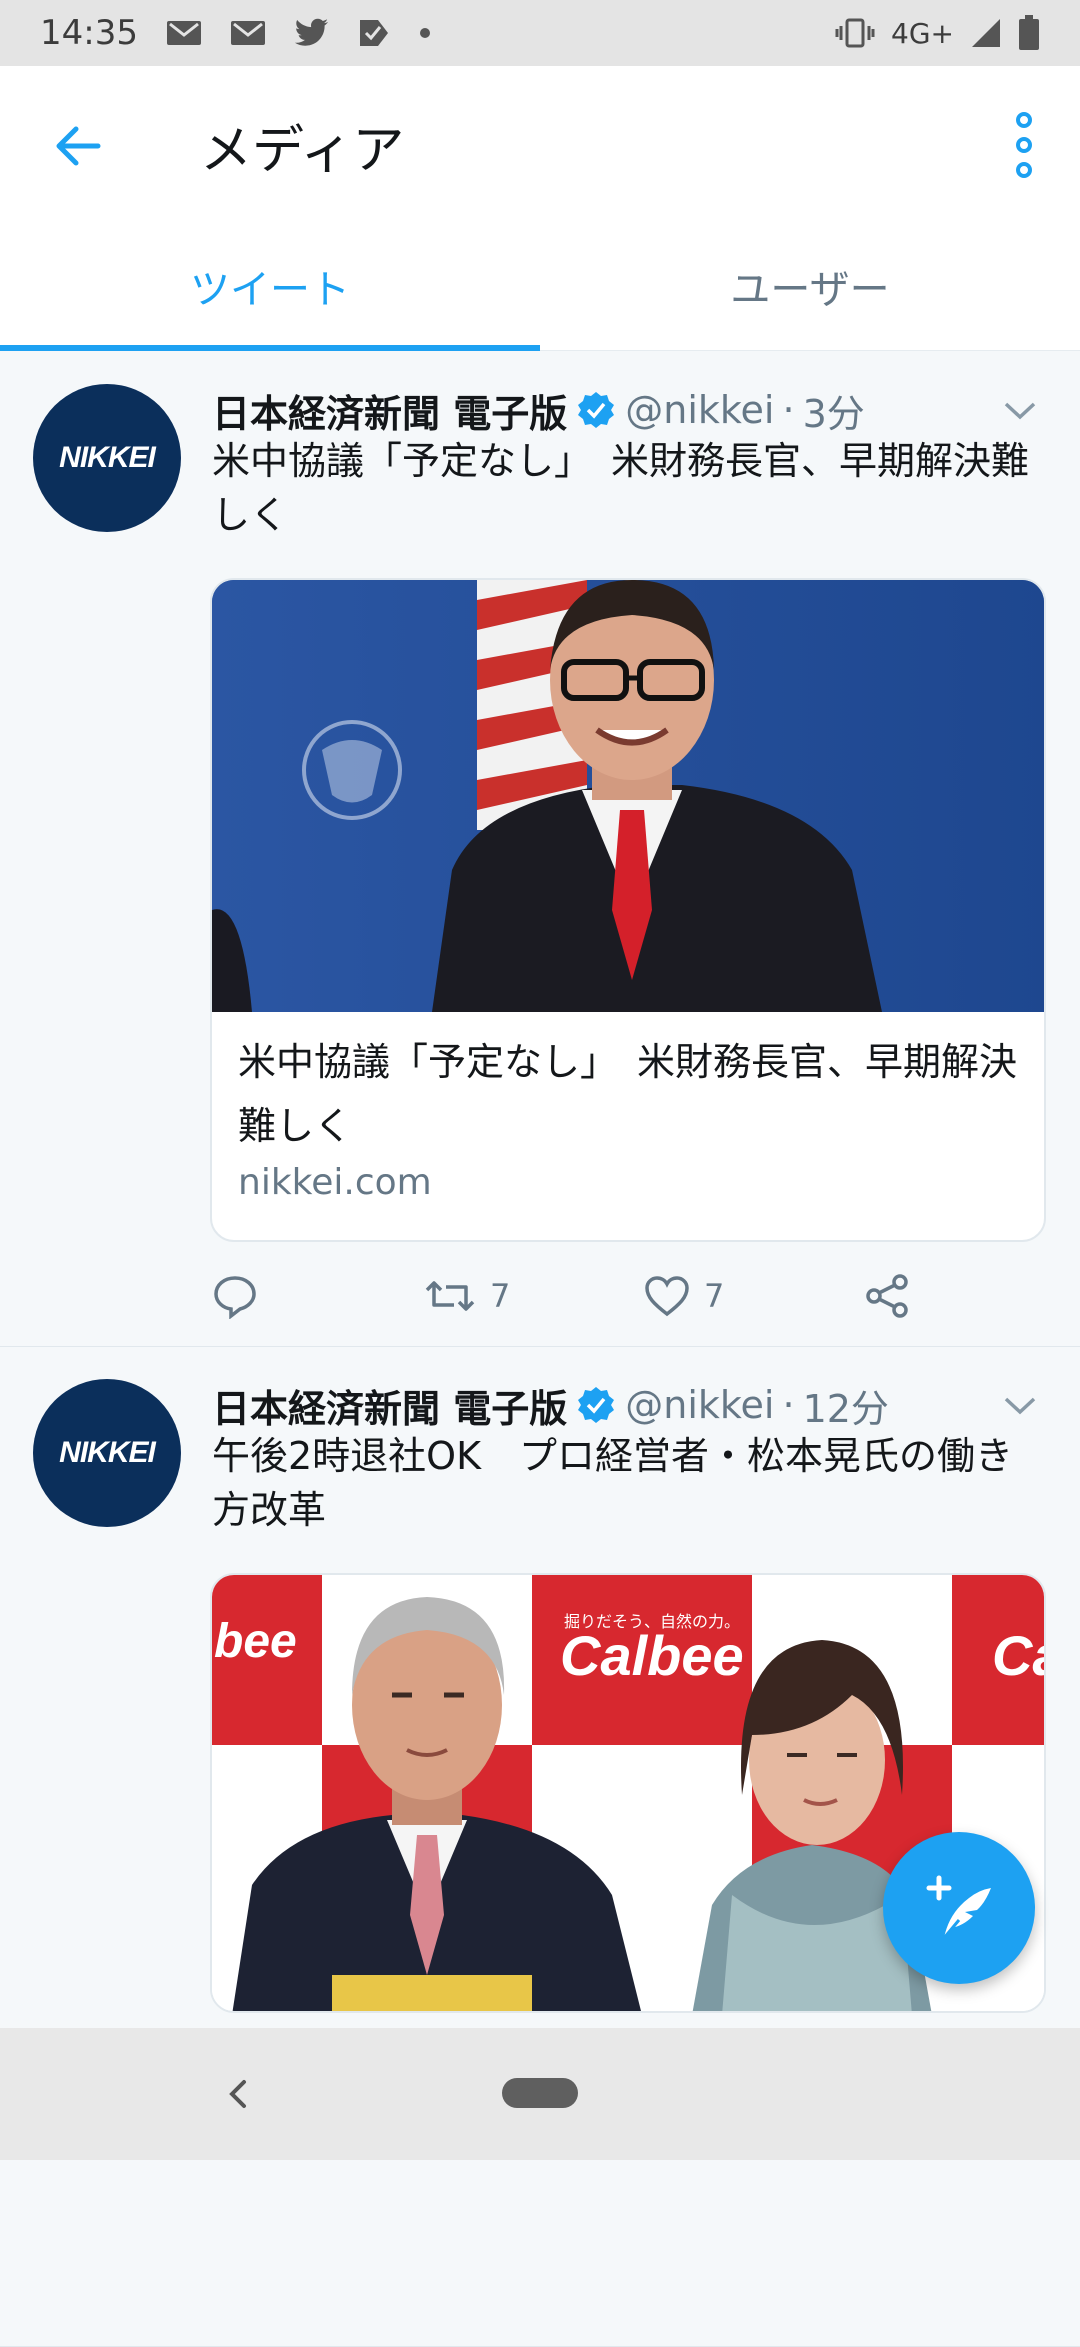 This screenshot has height=2347, width=1080. I want to click on share-button, so click(887, 1296).